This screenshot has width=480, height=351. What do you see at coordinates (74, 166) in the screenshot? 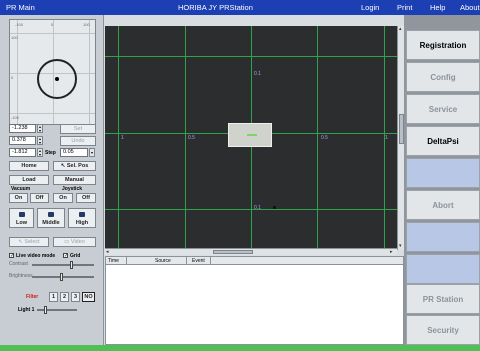
I see `sel-pos-button: ↖ Sel. Pos` at bounding box center [74, 166].